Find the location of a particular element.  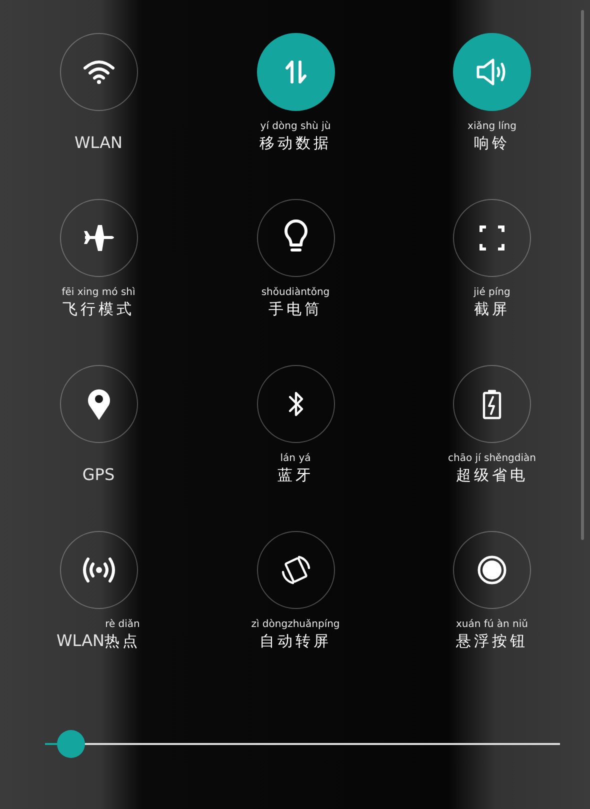

pinyin-annotation: chāo jí shěngdiàn is located at coordinates (492, 458).